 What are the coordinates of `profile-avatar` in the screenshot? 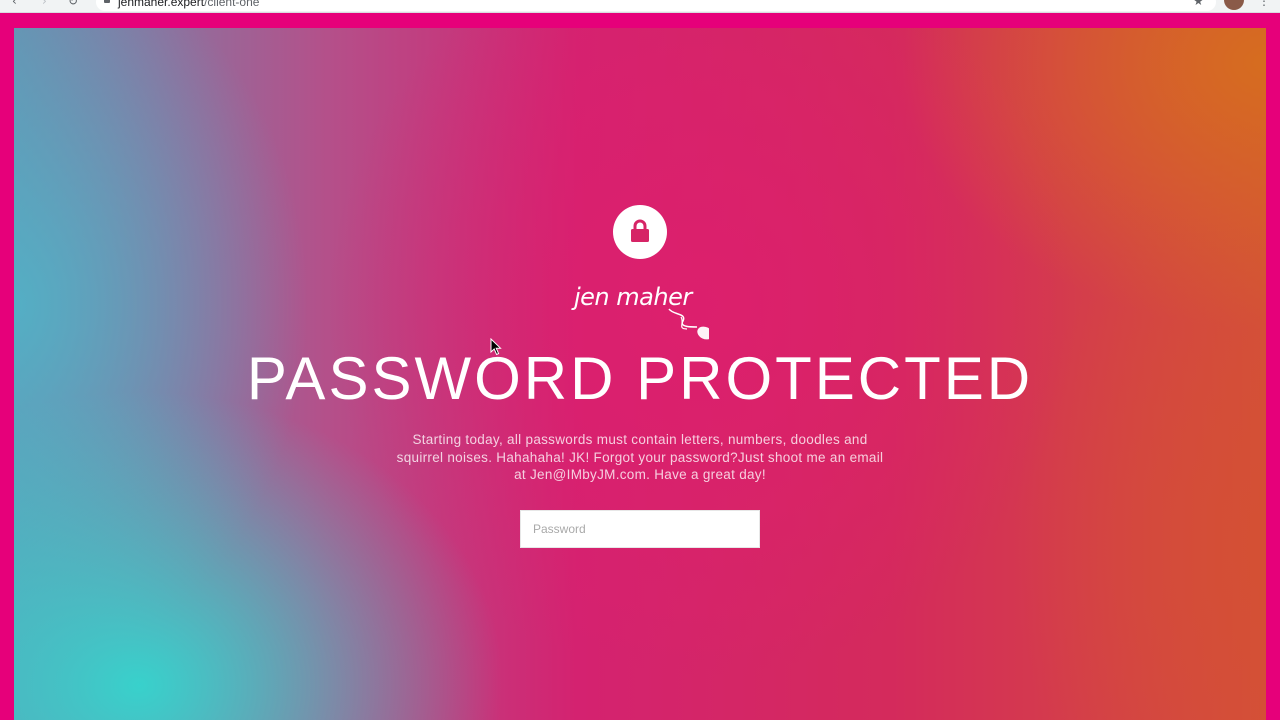 It's located at (1234, 5).